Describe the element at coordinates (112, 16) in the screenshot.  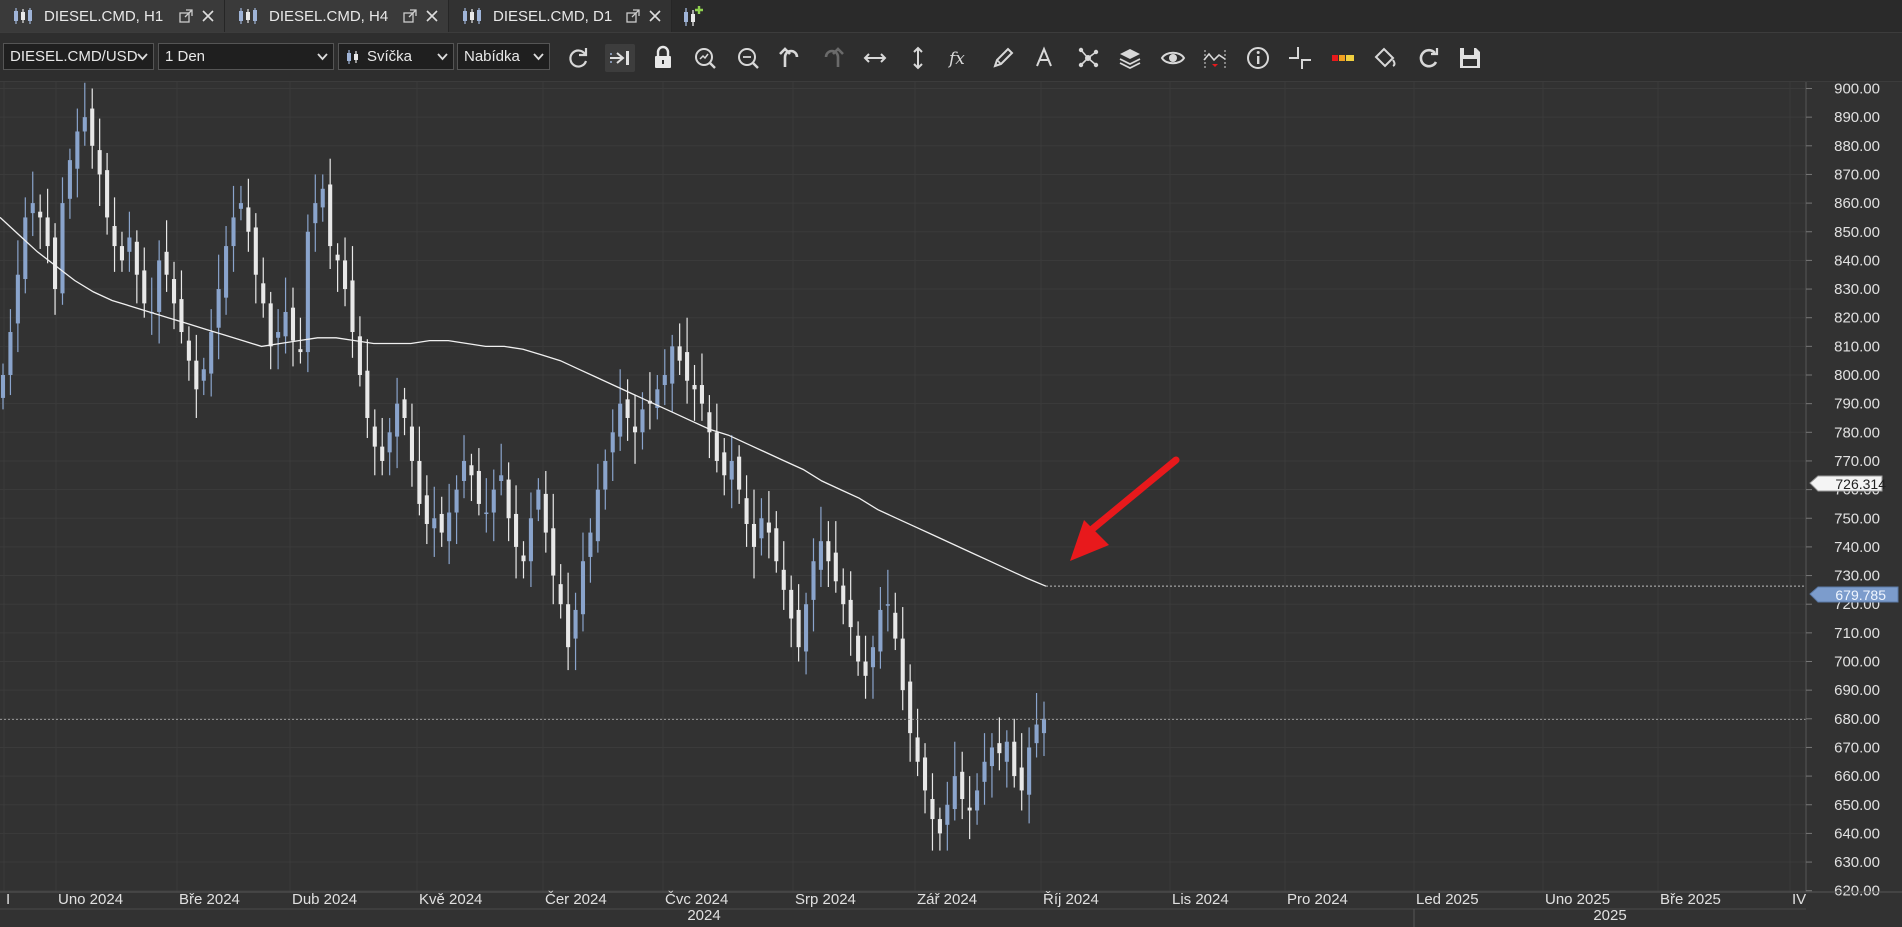
I see `tab-diesel-h1: DIESEL.CMD, H1` at that location.